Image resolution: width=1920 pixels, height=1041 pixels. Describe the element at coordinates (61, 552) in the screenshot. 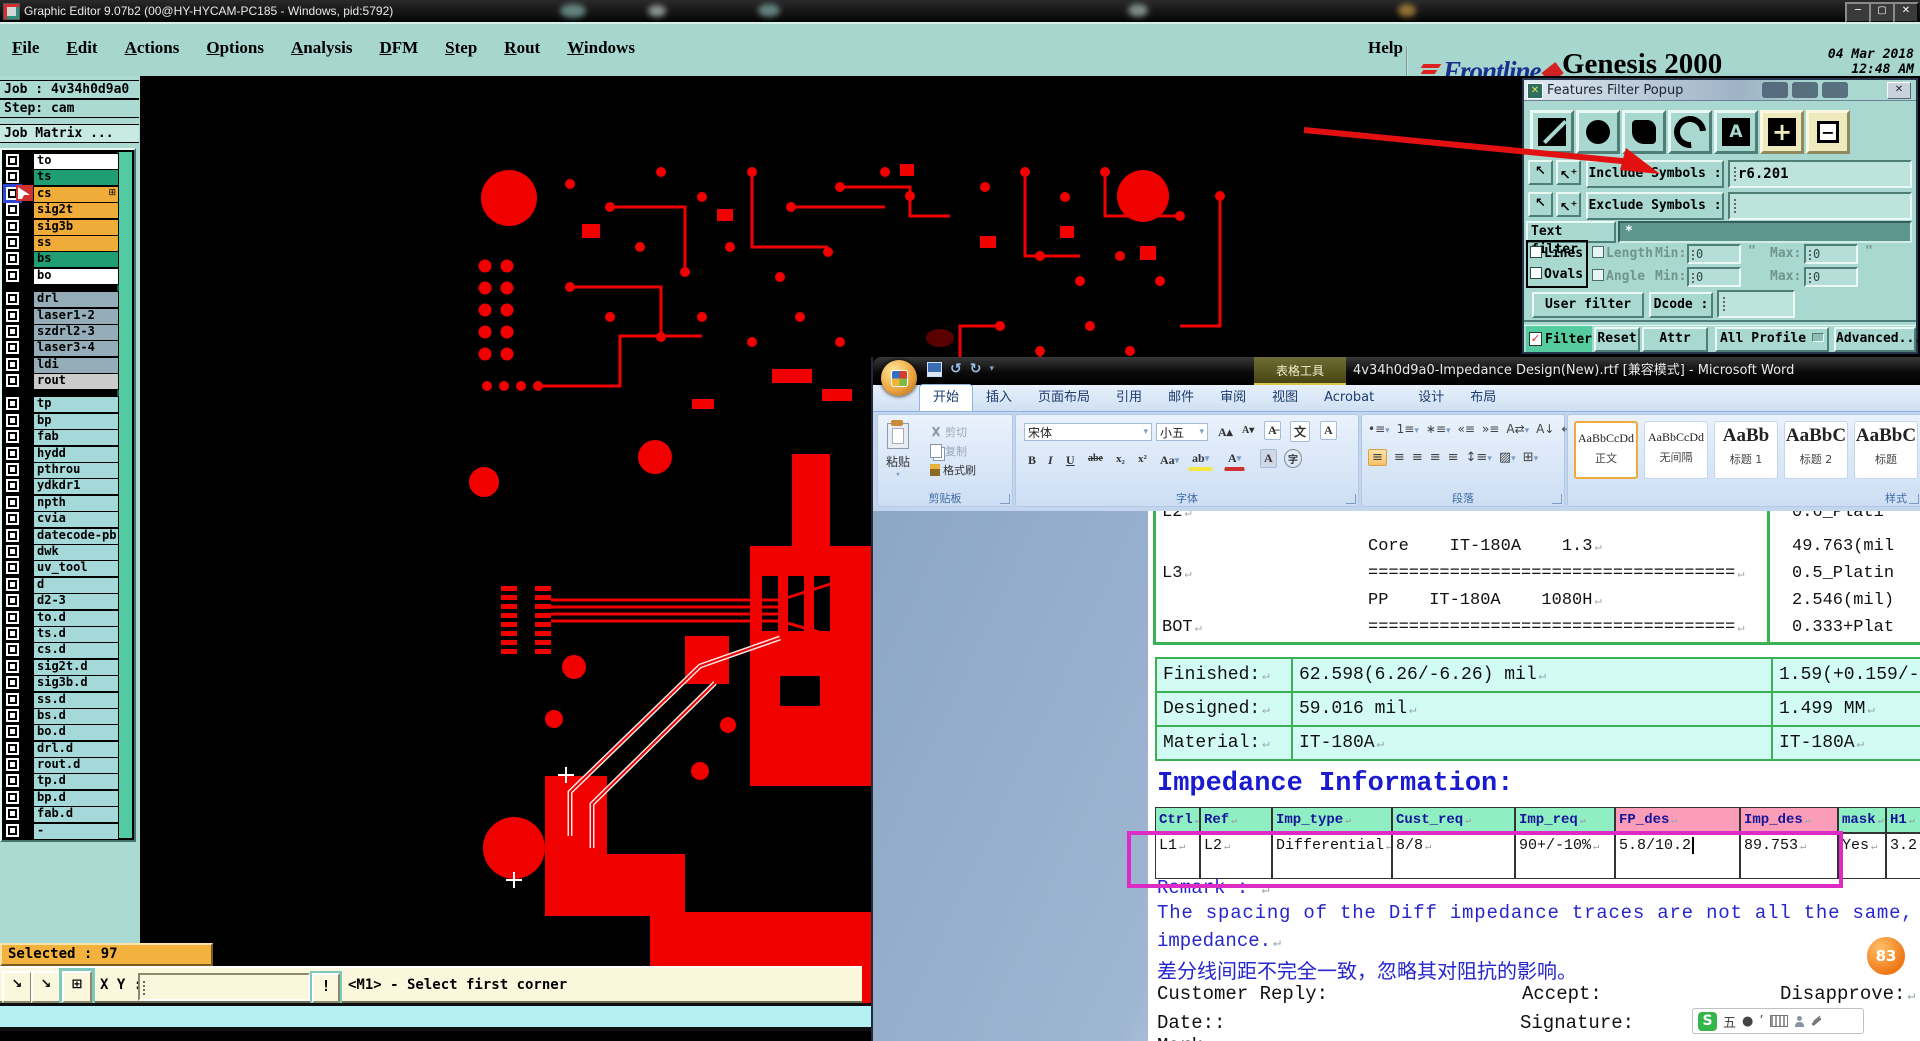

I see `layer-row: dwk` at that location.